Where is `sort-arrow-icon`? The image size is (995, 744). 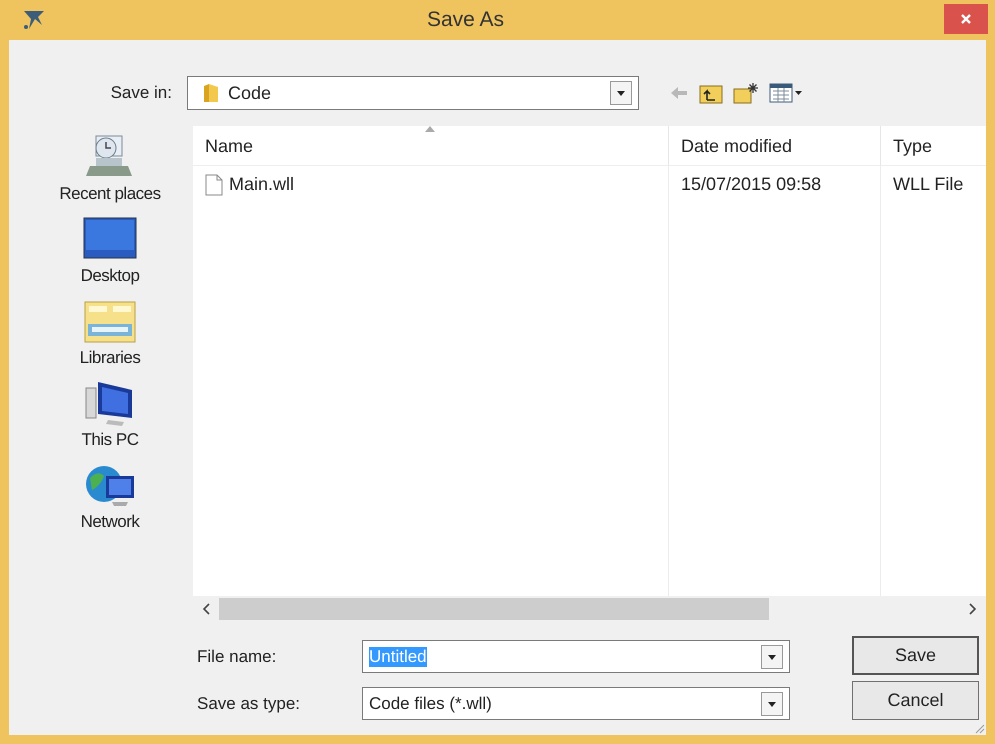
sort-arrow-icon is located at coordinates (430, 129).